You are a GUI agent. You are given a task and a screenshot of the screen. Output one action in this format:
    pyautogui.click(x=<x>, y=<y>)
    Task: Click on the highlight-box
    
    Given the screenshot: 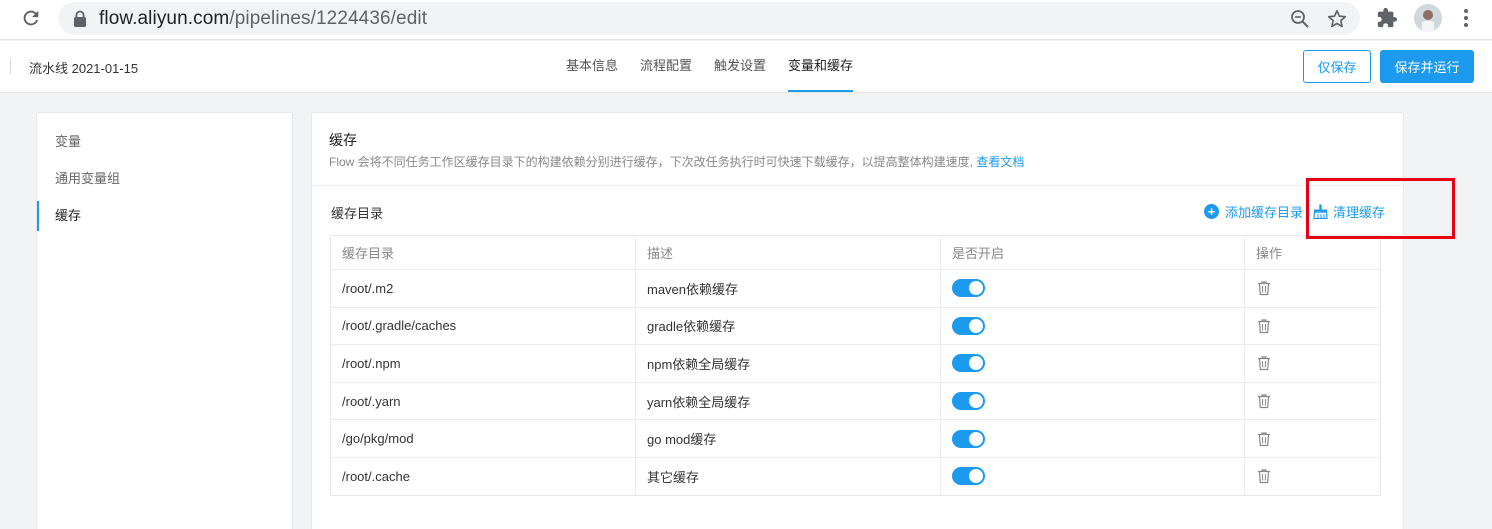 What is the action you would take?
    pyautogui.click(x=1380, y=208)
    